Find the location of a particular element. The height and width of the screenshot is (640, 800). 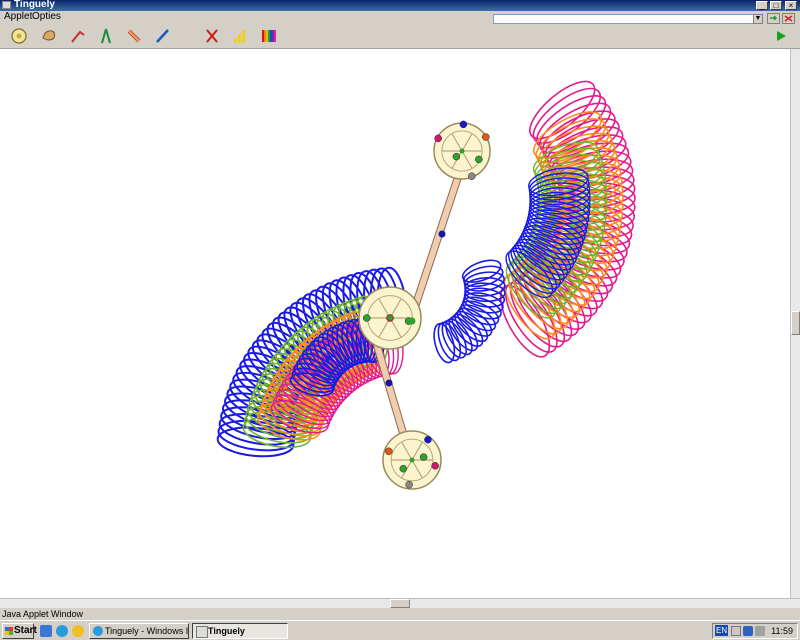

play-icon is located at coordinates (781, 36).